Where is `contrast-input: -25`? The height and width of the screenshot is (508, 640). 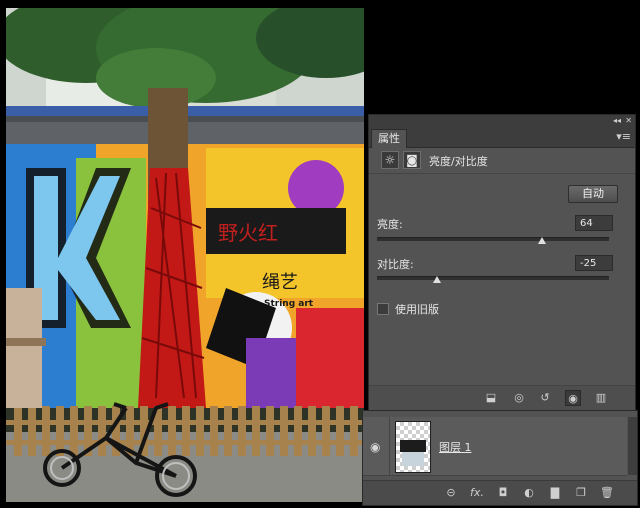 contrast-input: -25 is located at coordinates (594, 263).